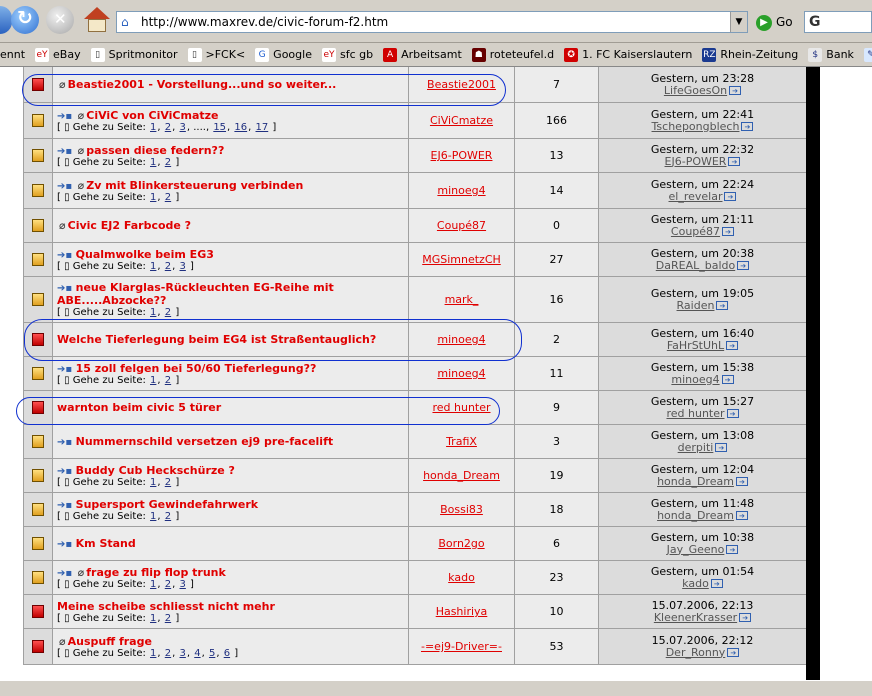 The image size is (872, 696). What do you see at coordinates (12, 54) in the screenshot?
I see `bookmark-ennt: ennt` at bounding box center [12, 54].